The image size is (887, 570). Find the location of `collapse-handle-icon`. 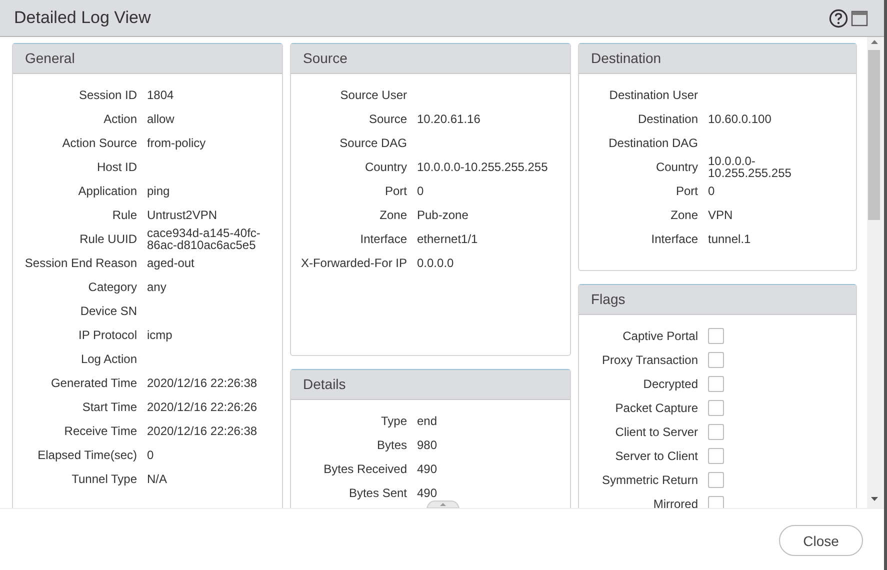

collapse-handle-icon is located at coordinates (443, 504).